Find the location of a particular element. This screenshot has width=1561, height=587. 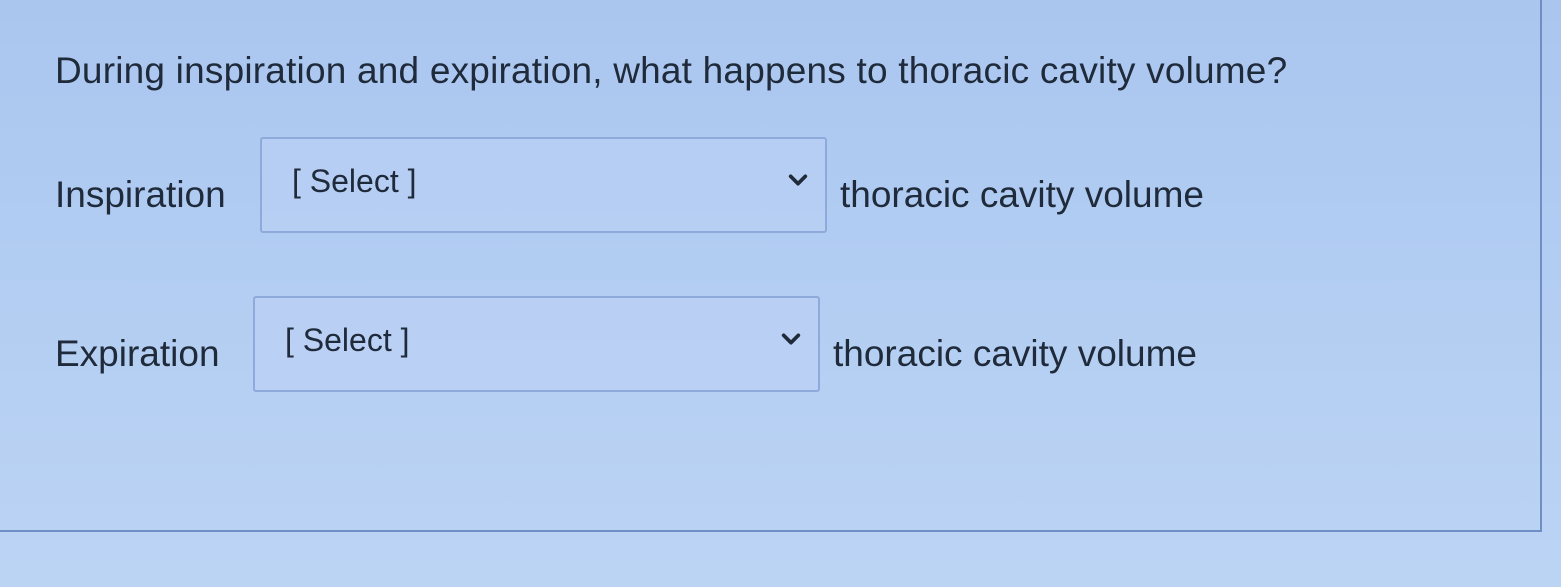

inspiration-suffix: thoracic cavity volume is located at coordinates (1022, 194).